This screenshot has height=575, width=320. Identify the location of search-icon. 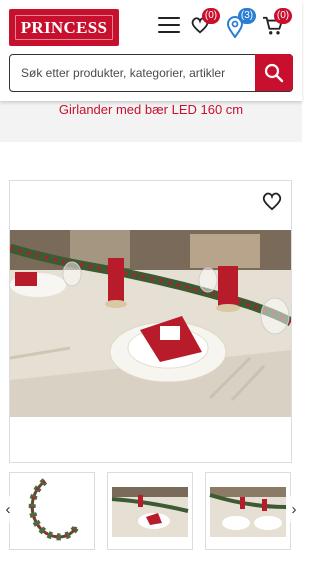
(274, 72).